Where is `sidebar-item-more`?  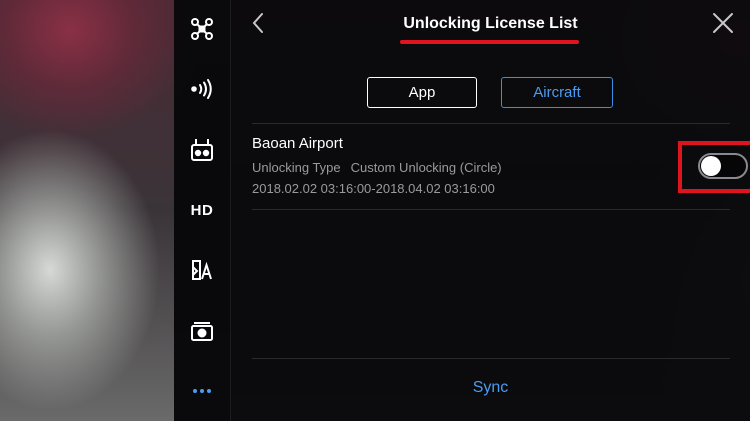 sidebar-item-more is located at coordinates (202, 391).